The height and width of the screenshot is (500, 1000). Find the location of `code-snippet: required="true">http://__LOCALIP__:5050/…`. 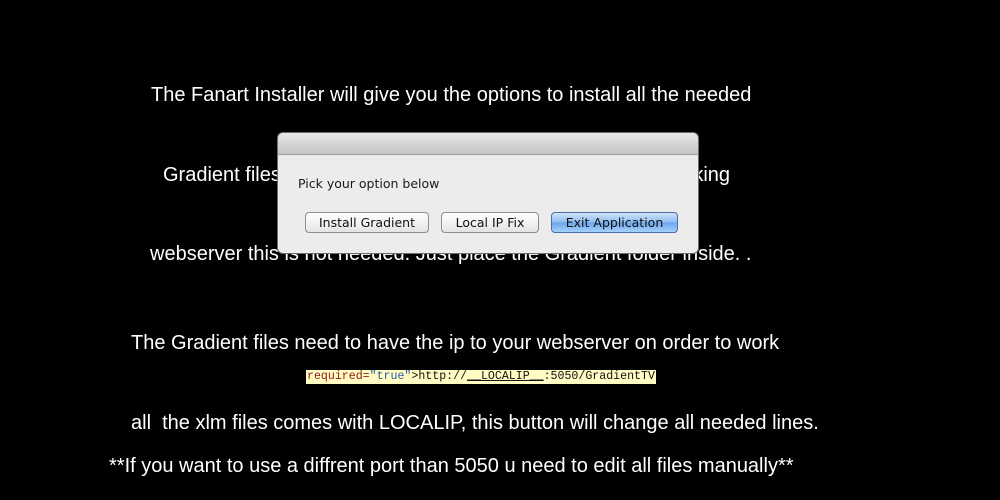

code-snippet: required="true">http://__LOCALIP__:5050/… is located at coordinates (481, 377).